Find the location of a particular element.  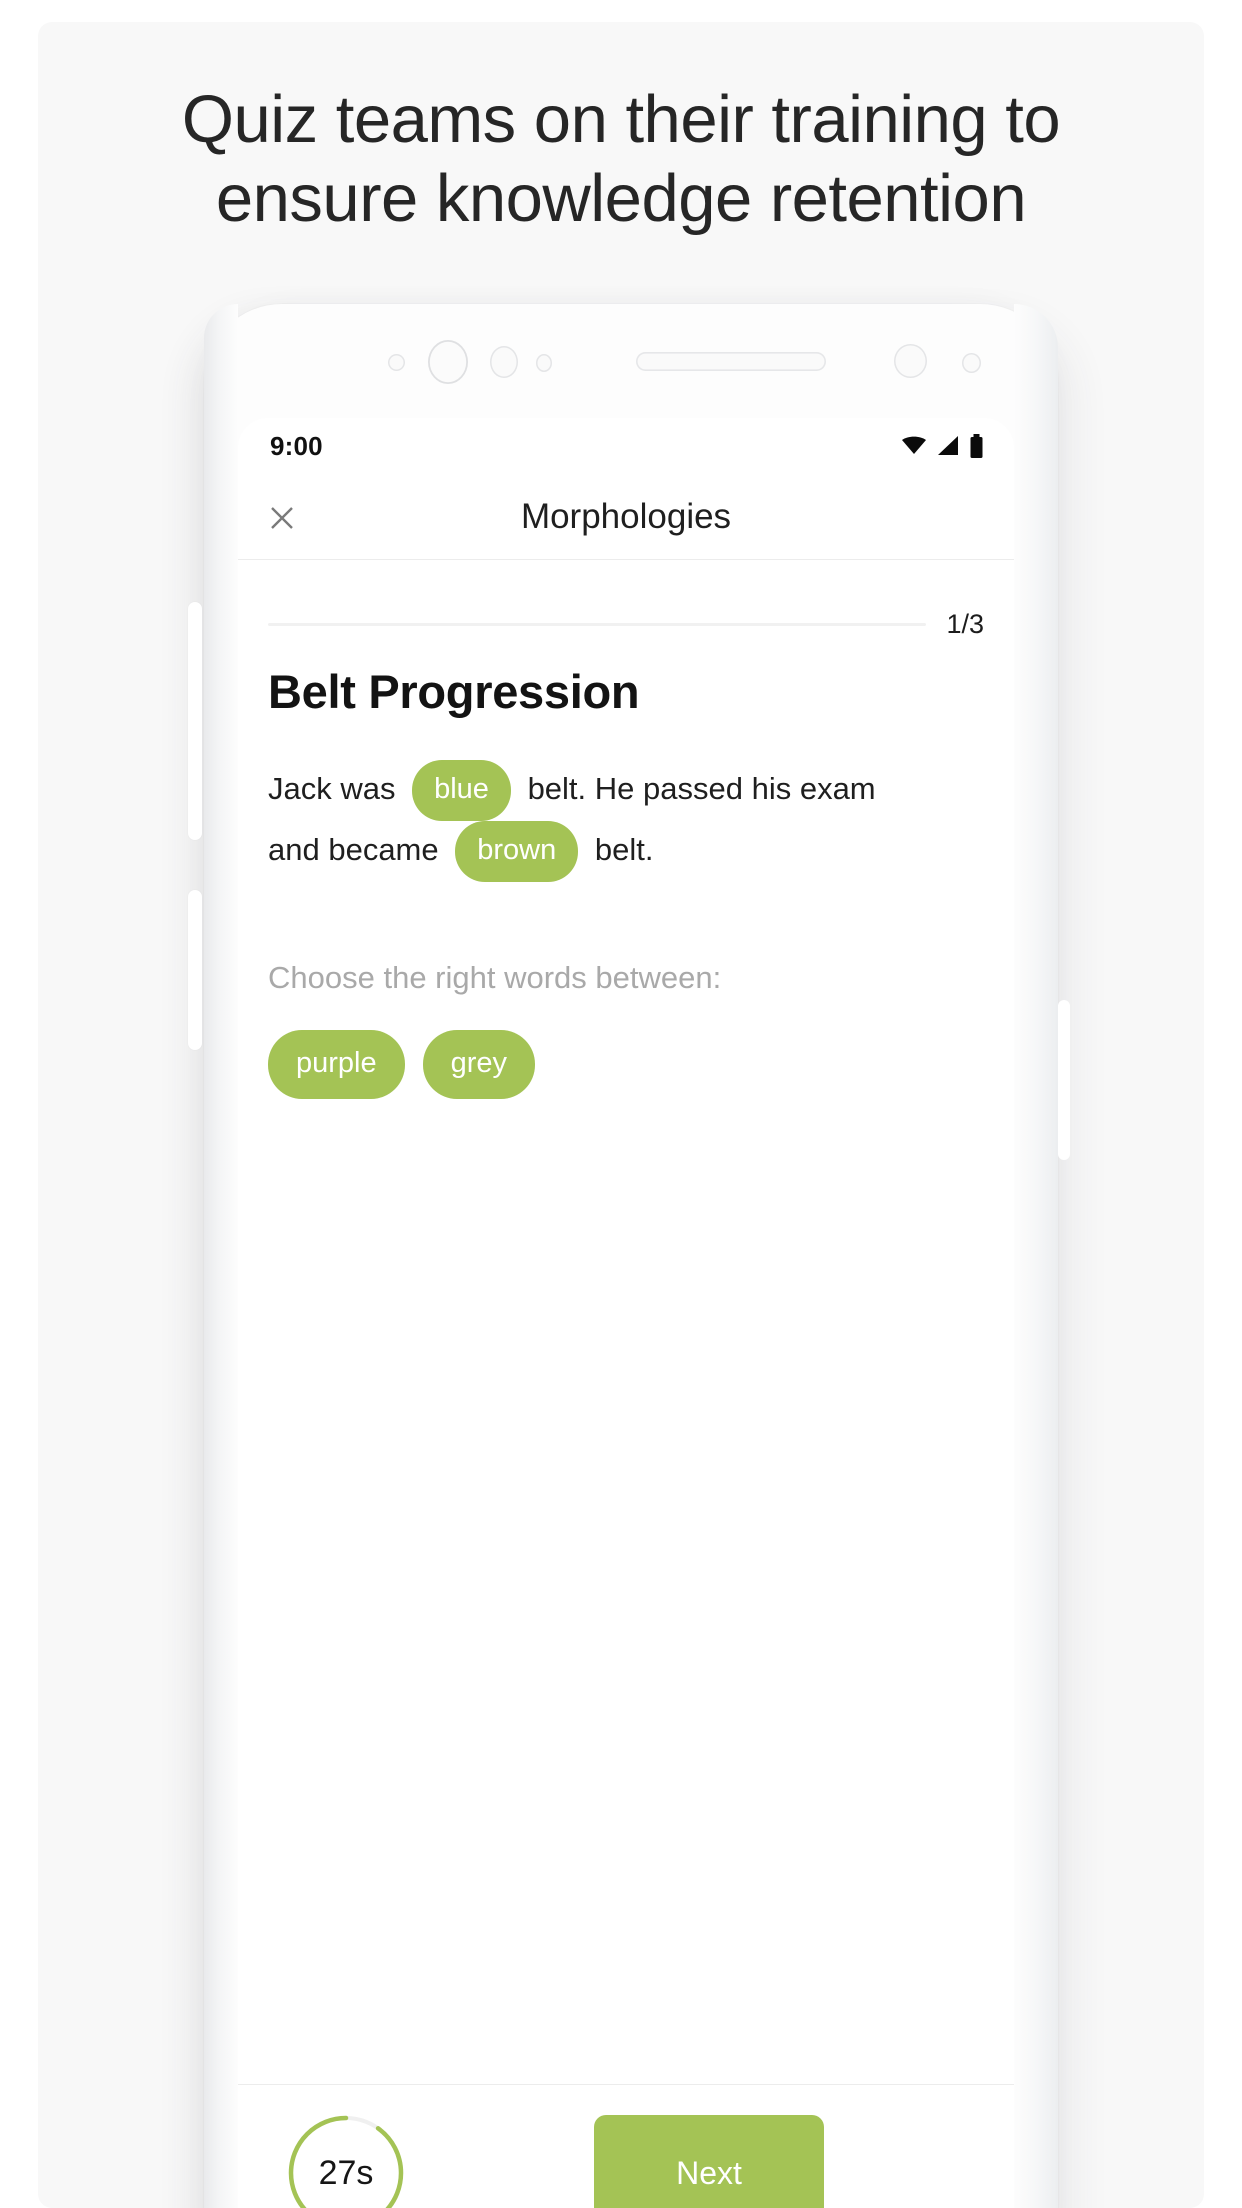

timer-value: 27s is located at coordinates (346, 2172).